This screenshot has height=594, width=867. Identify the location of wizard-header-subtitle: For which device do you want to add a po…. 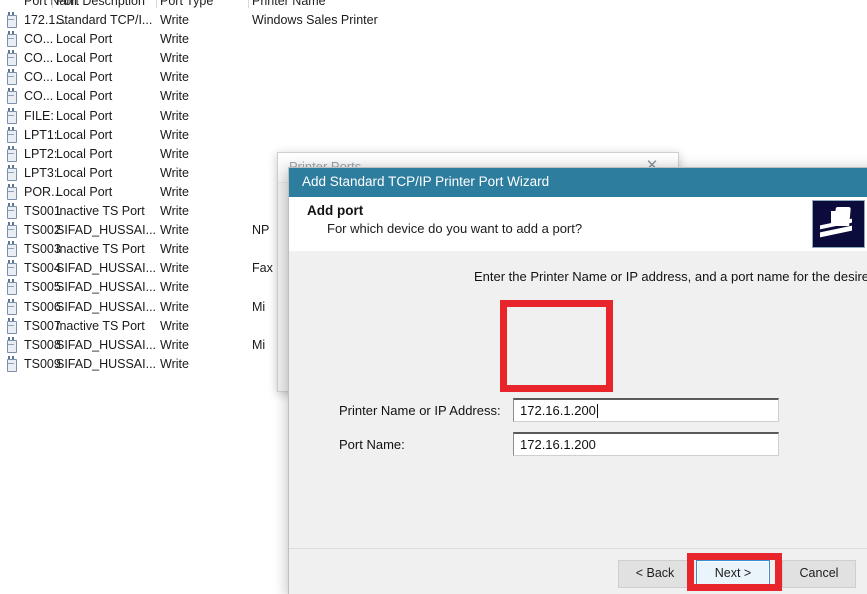
(455, 228).